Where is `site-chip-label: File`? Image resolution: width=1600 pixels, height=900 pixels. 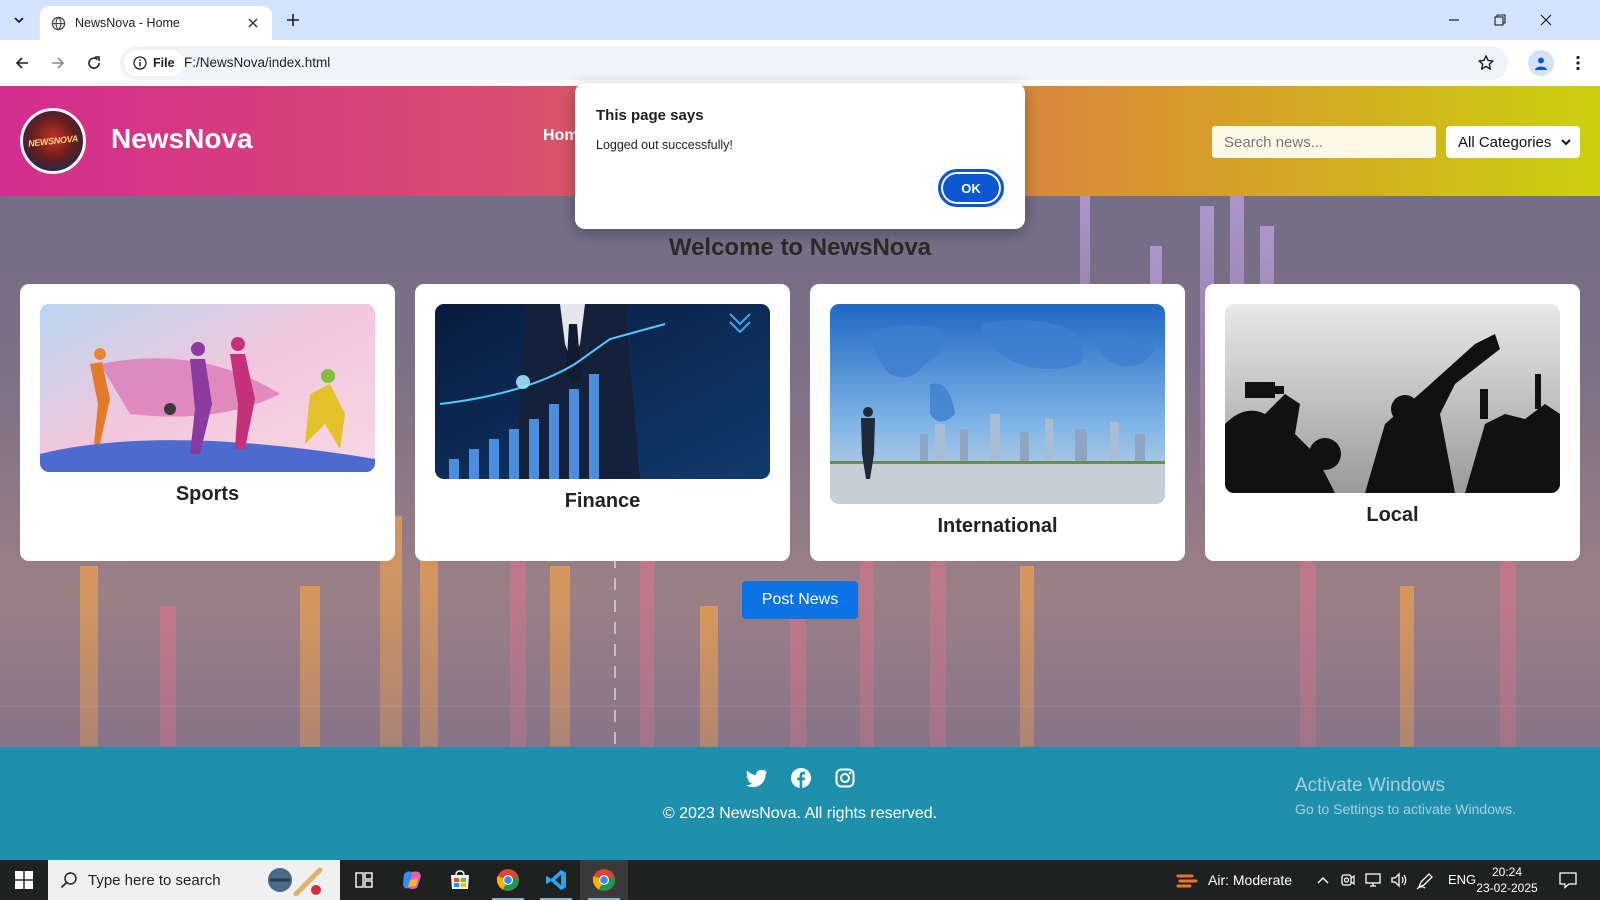 site-chip-label: File is located at coordinates (164, 63).